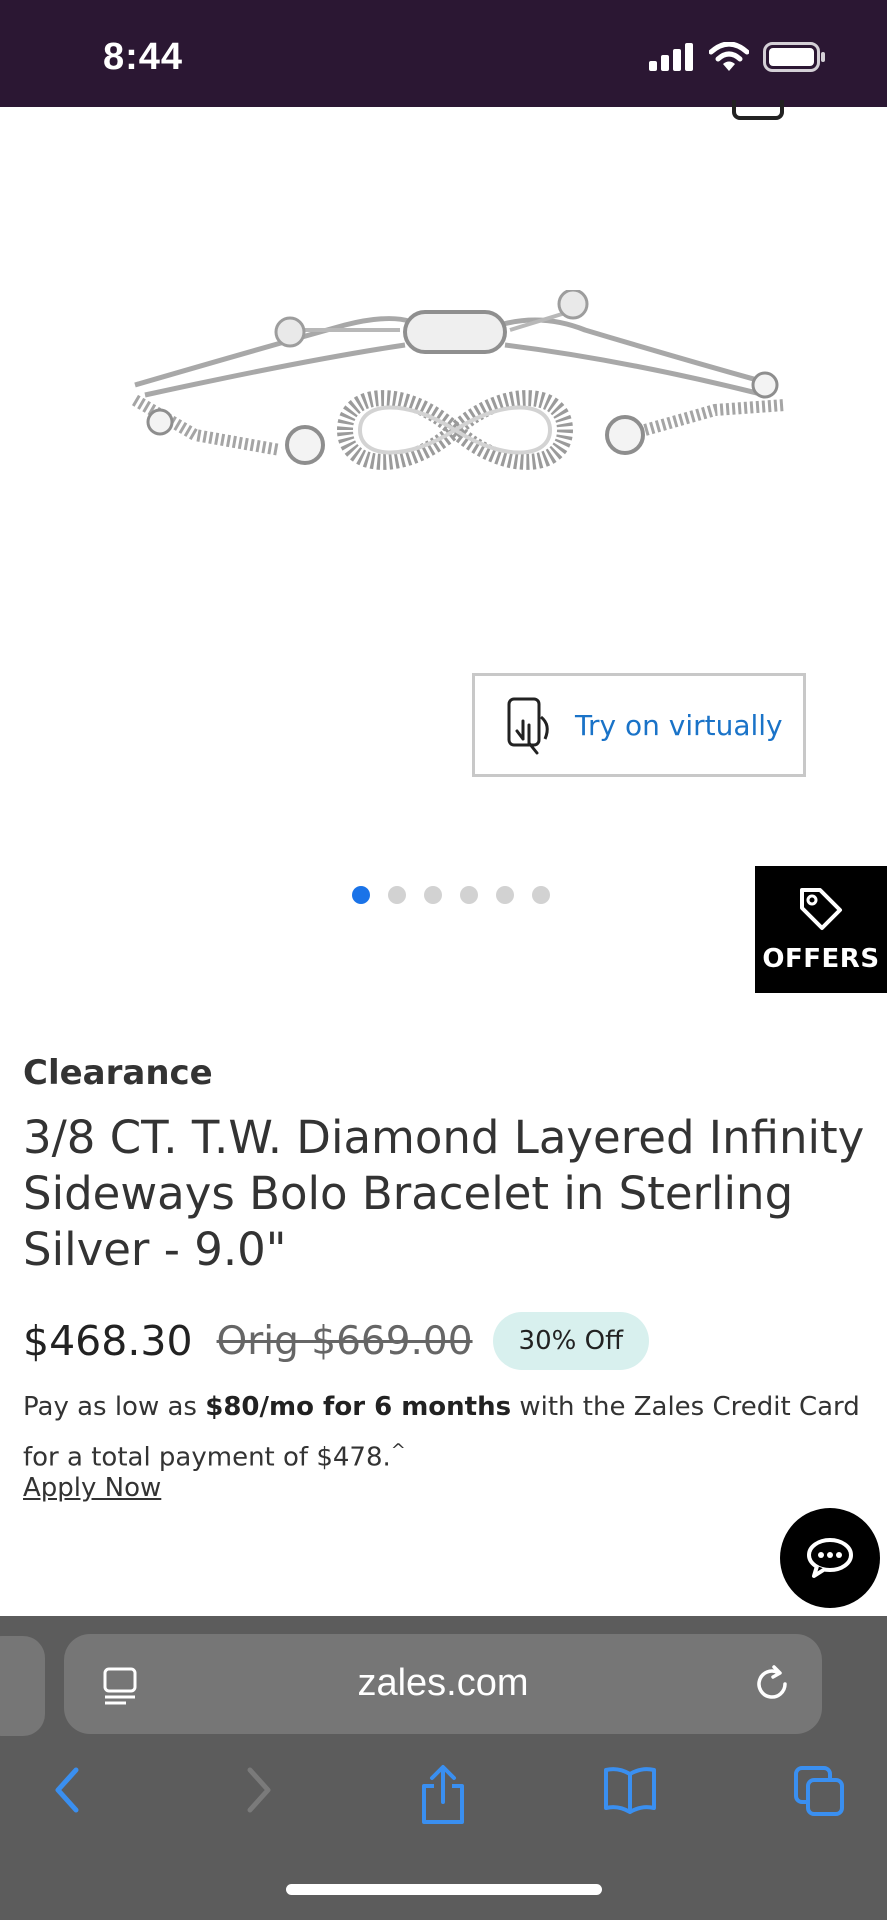 The height and width of the screenshot is (1920, 887). I want to click on bracelet-product-image, so click(455, 430).